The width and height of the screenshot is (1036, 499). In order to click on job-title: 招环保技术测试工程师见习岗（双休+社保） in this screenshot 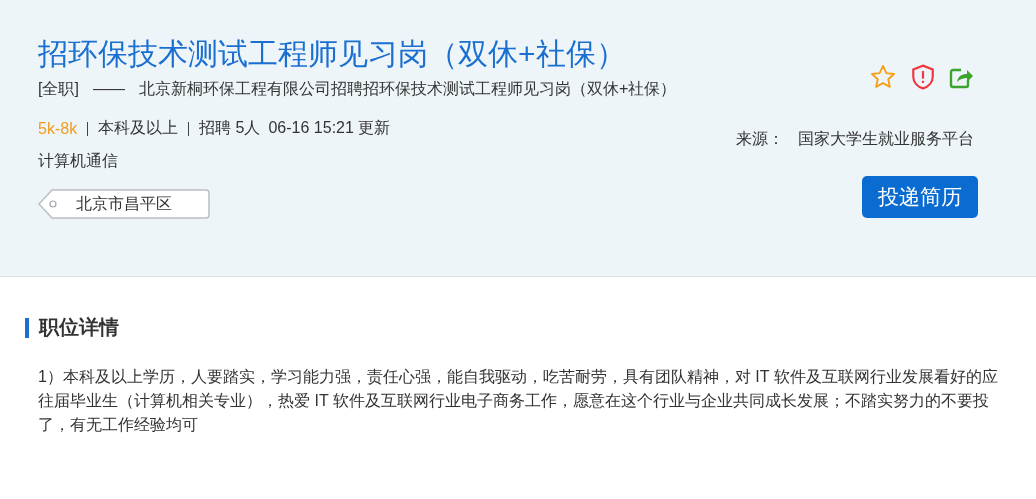, I will do `click(332, 54)`.